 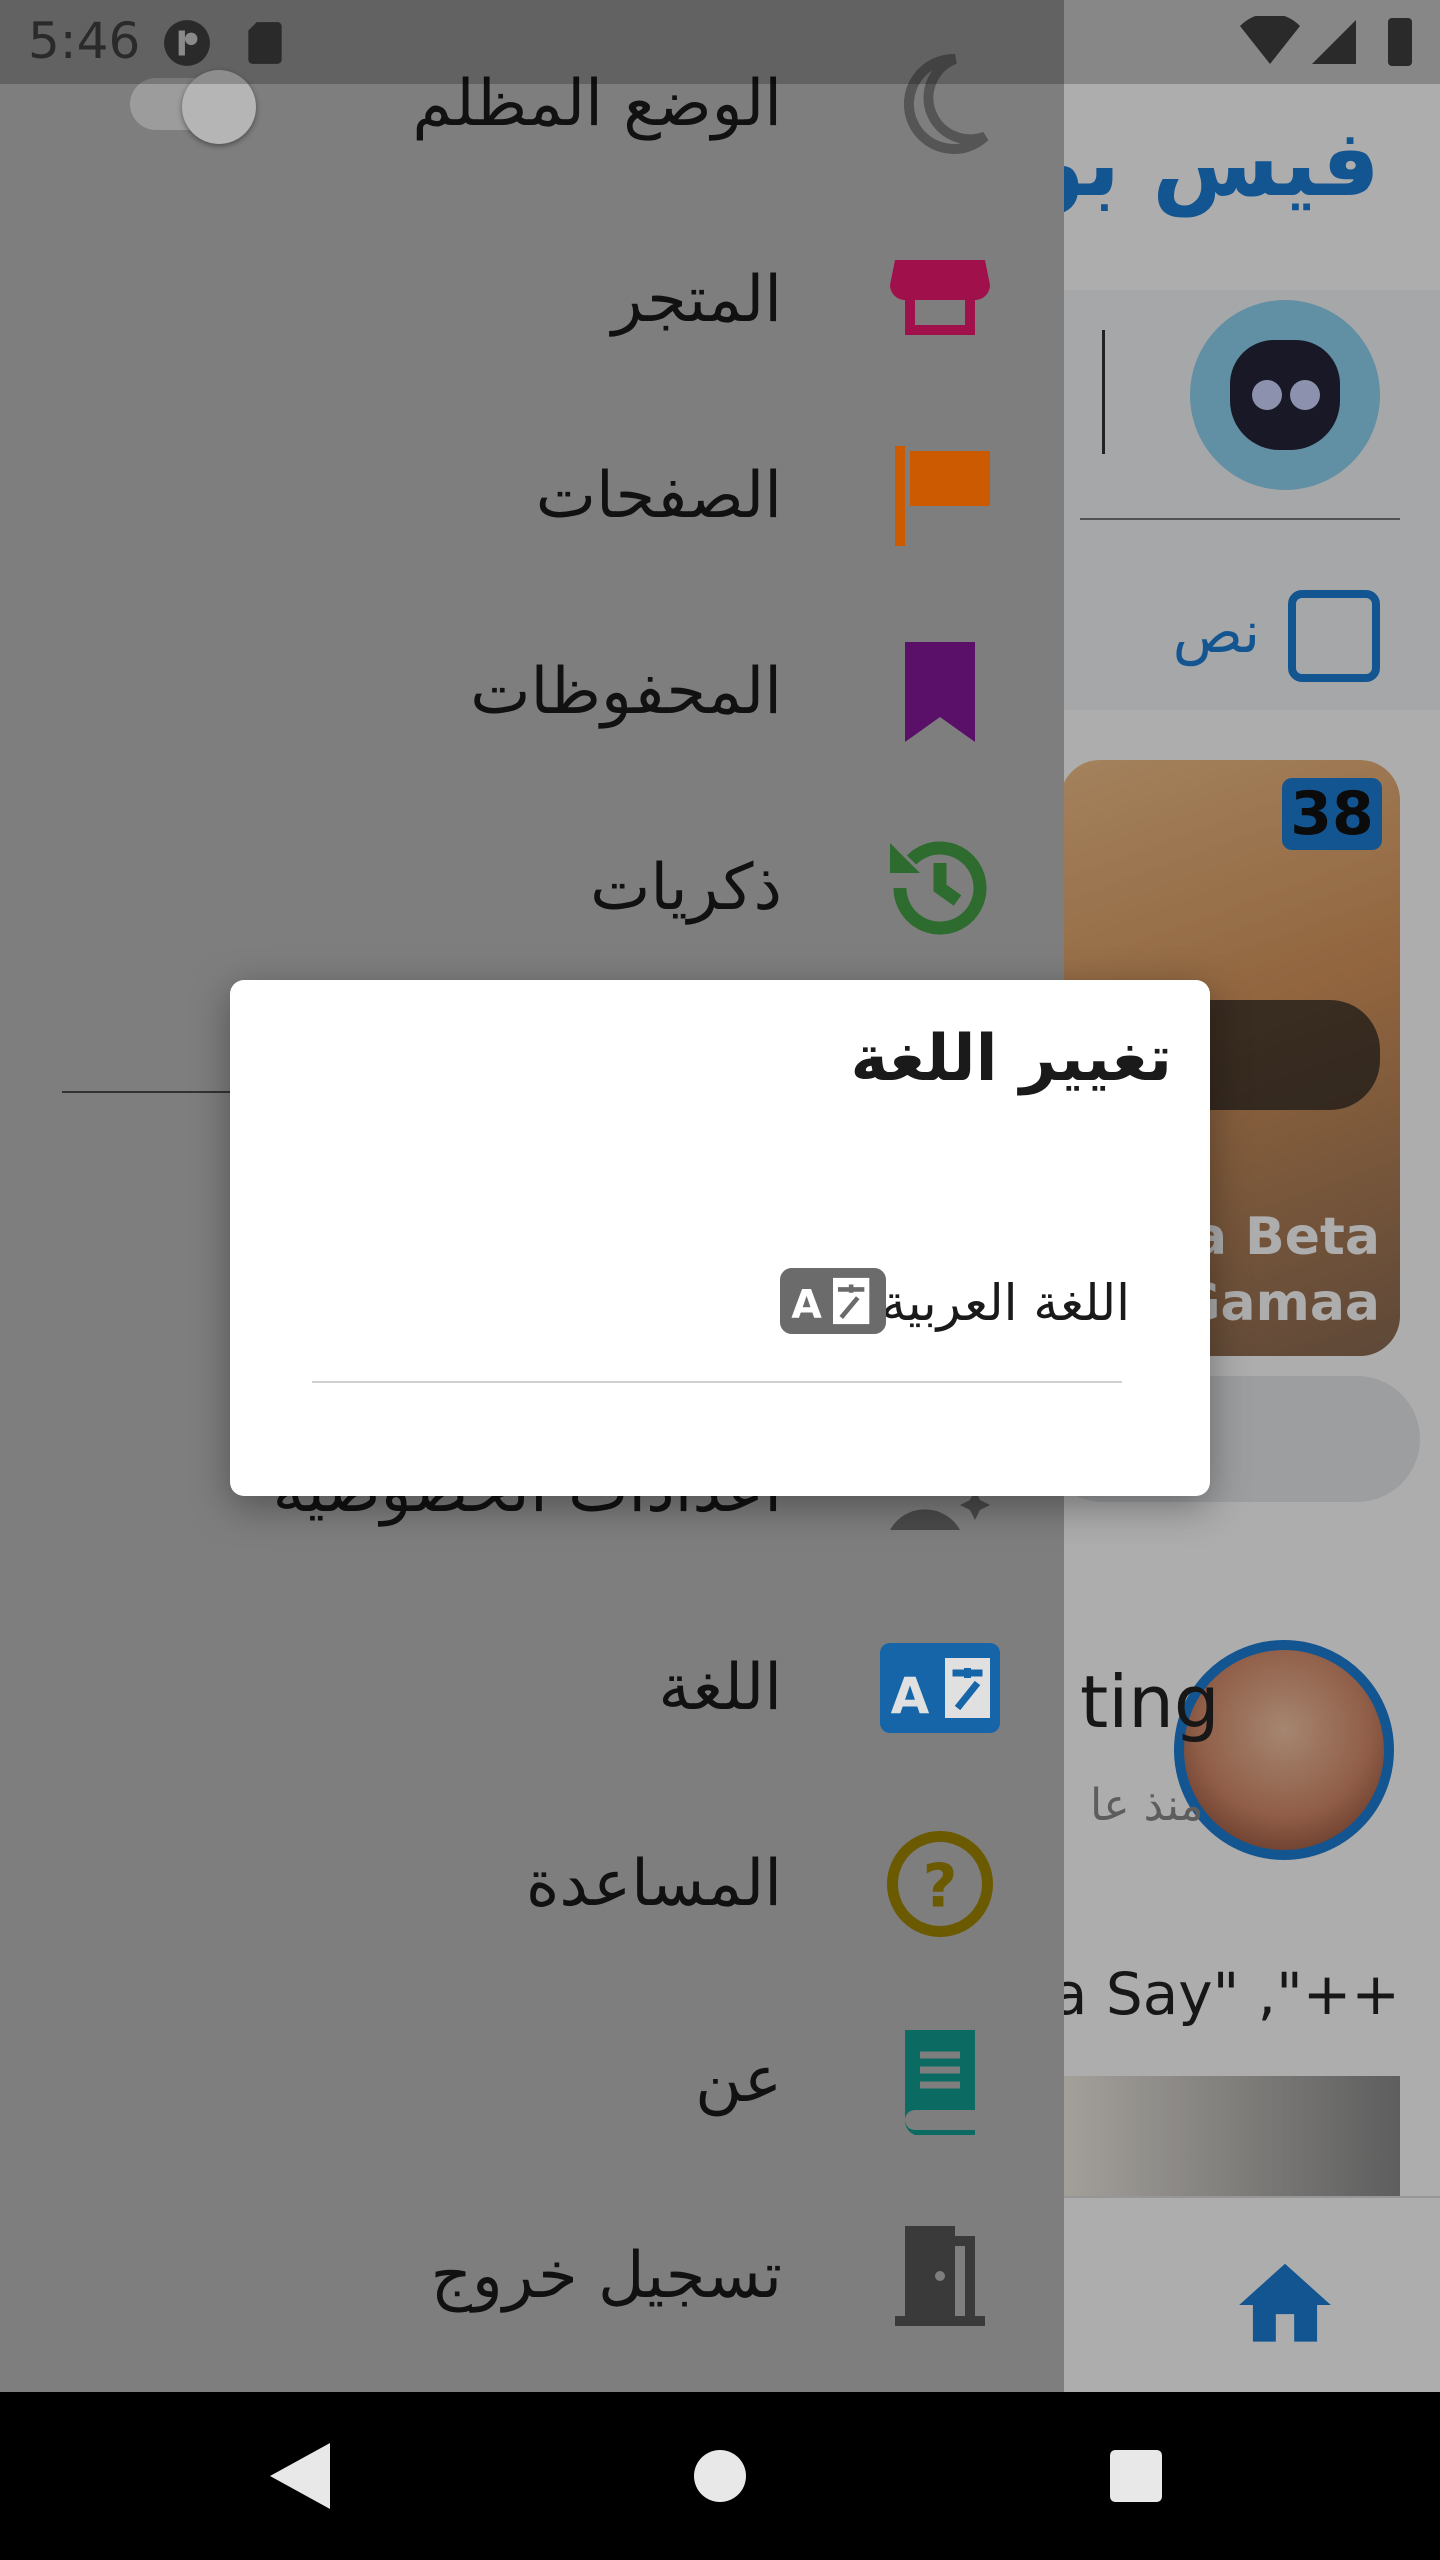 I want to click on help-icon: ?, so click(x=940, y=1884).